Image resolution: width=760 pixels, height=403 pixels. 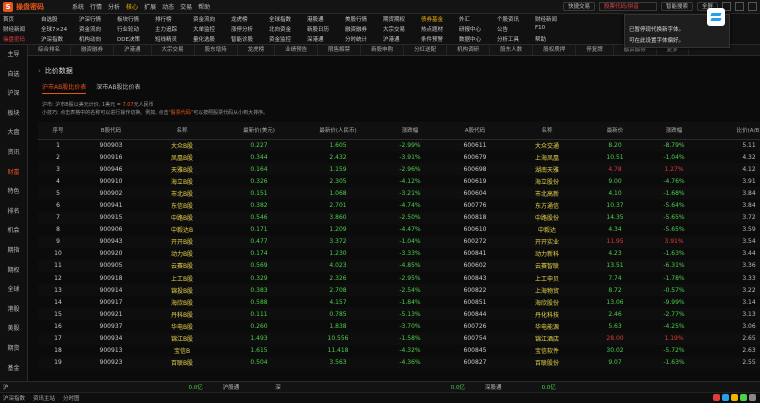 What do you see at coordinates (50, 50) in the screenshot?
I see `data-tab: 综合排名` at bounding box center [50, 50].